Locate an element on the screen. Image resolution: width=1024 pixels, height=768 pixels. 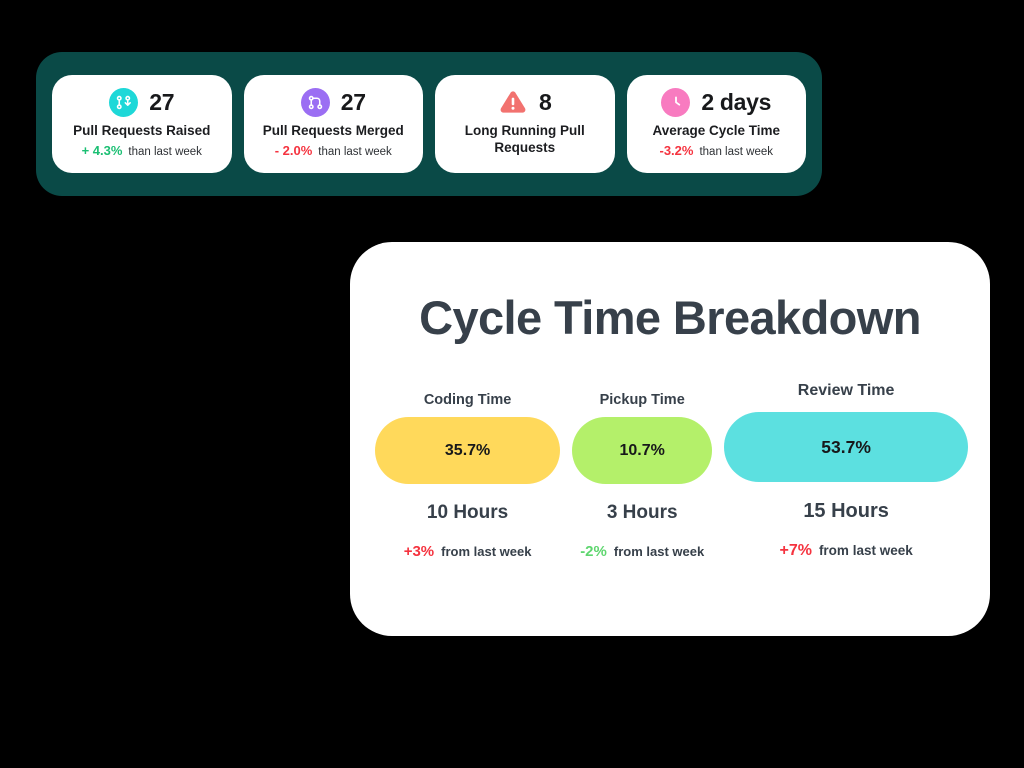
column-label: Review Time is located at coordinates (846, 390).